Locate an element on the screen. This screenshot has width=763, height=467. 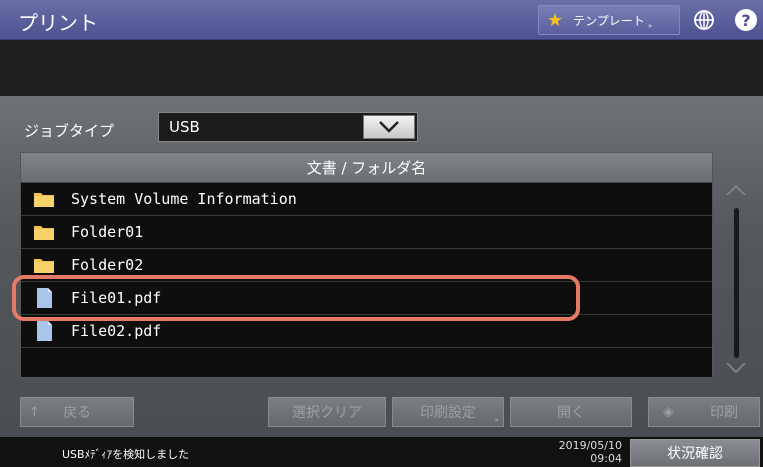
print-button: ◈ 印刷 is located at coordinates (704, 412).